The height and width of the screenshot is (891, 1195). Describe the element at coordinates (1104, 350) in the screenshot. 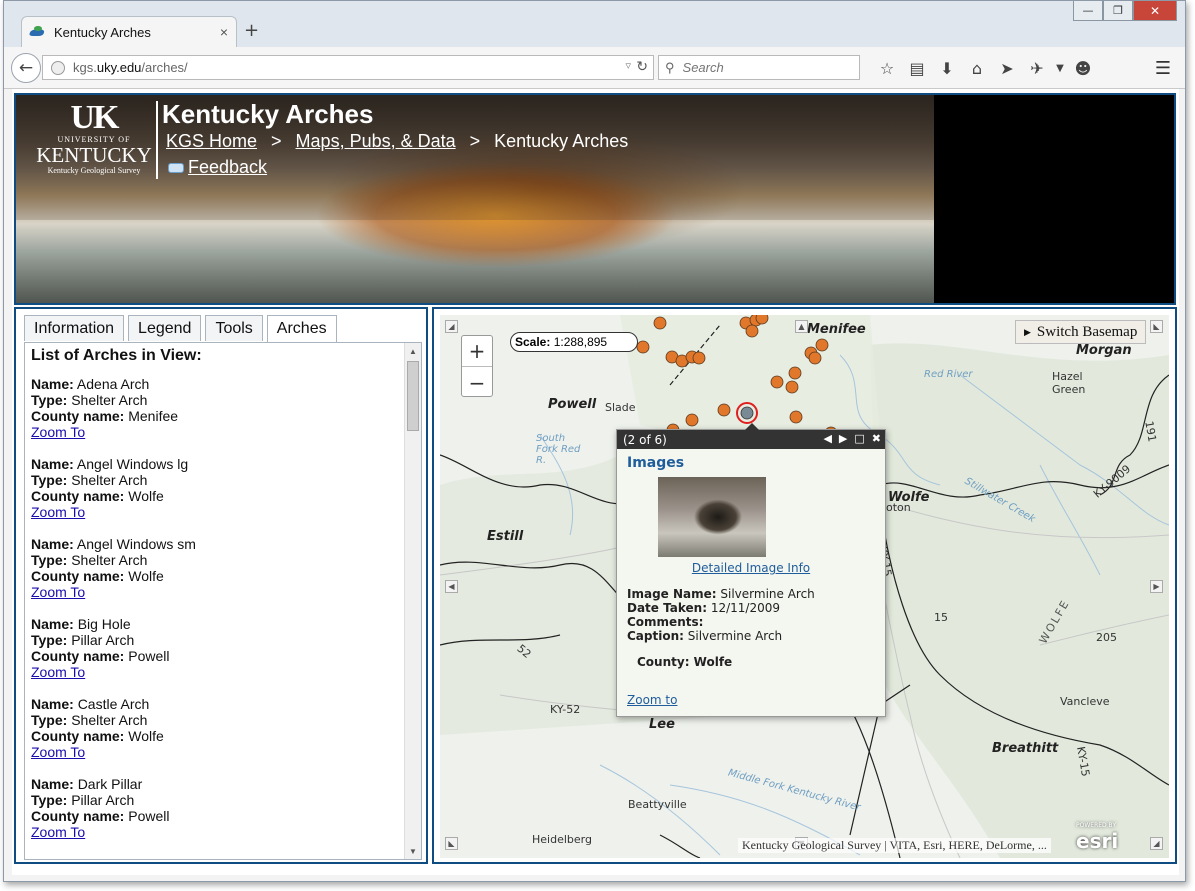

I see `map-label-morgan: Morgan` at that location.